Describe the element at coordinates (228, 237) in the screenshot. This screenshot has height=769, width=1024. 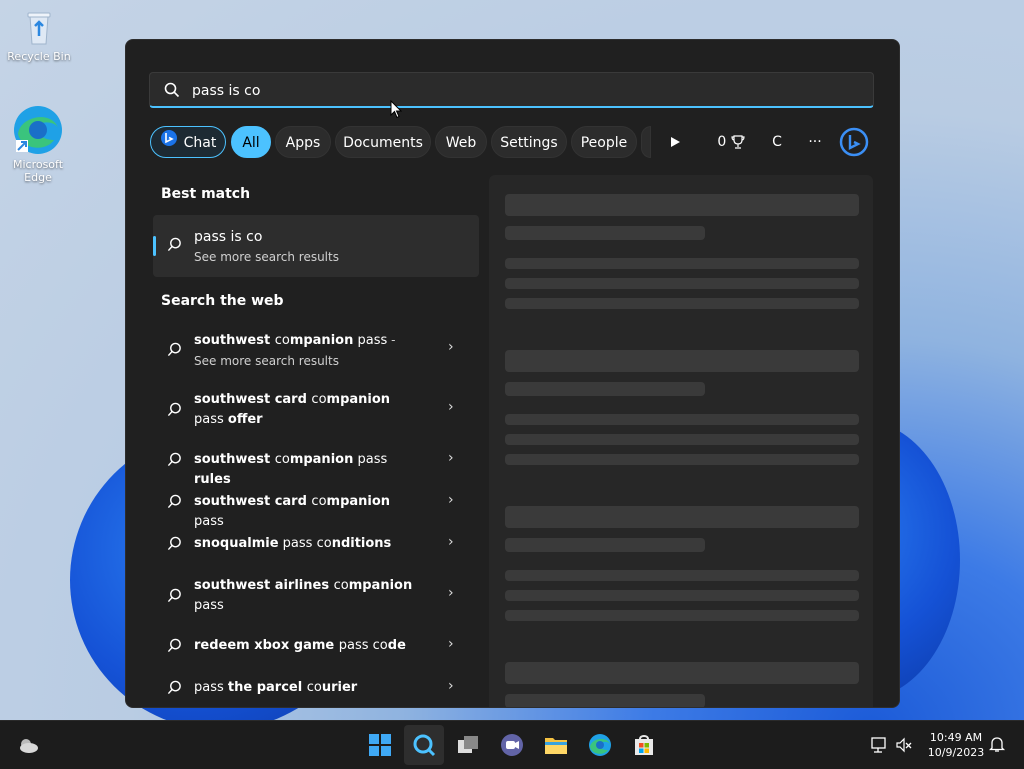
I see `best-match-title: pass is co` at that location.